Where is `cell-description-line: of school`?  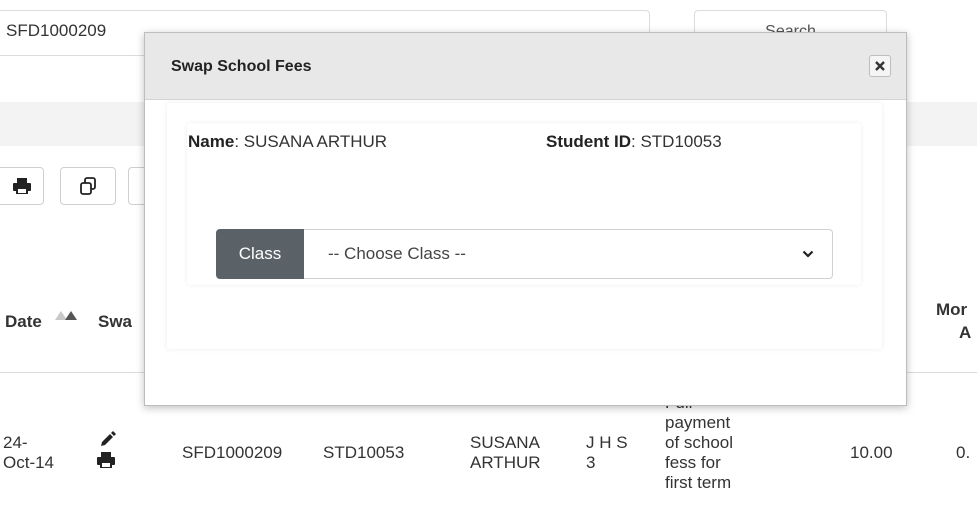 cell-description-line: of school is located at coordinates (699, 442).